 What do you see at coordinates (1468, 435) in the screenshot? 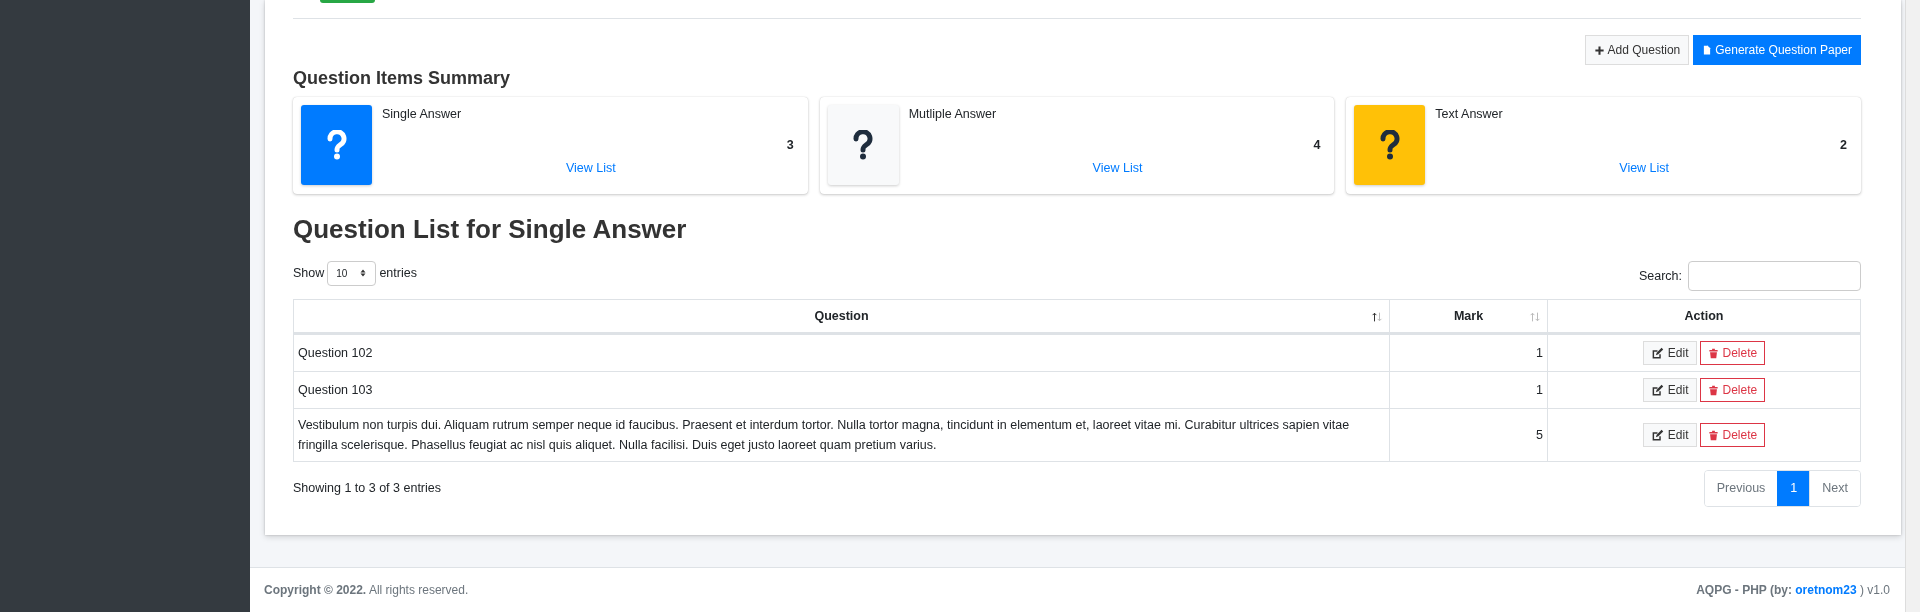
I see `table-cell: 5` at bounding box center [1468, 435].